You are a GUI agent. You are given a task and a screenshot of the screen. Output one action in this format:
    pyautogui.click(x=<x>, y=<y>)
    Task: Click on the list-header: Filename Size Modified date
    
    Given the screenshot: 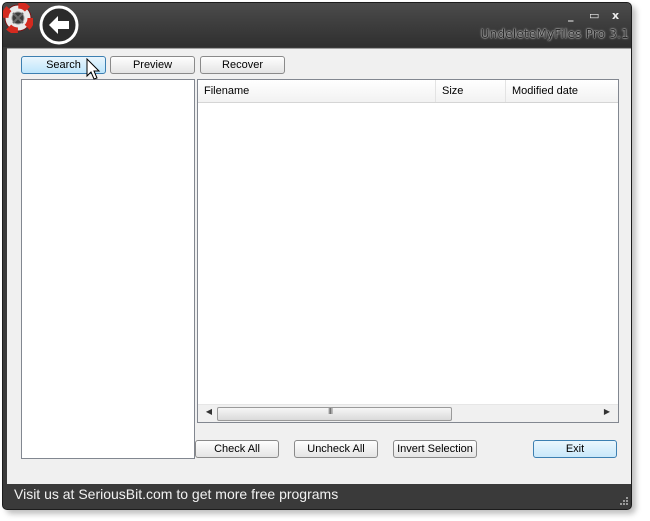 What is the action you would take?
    pyautogui.click(x=408, y=91)
    